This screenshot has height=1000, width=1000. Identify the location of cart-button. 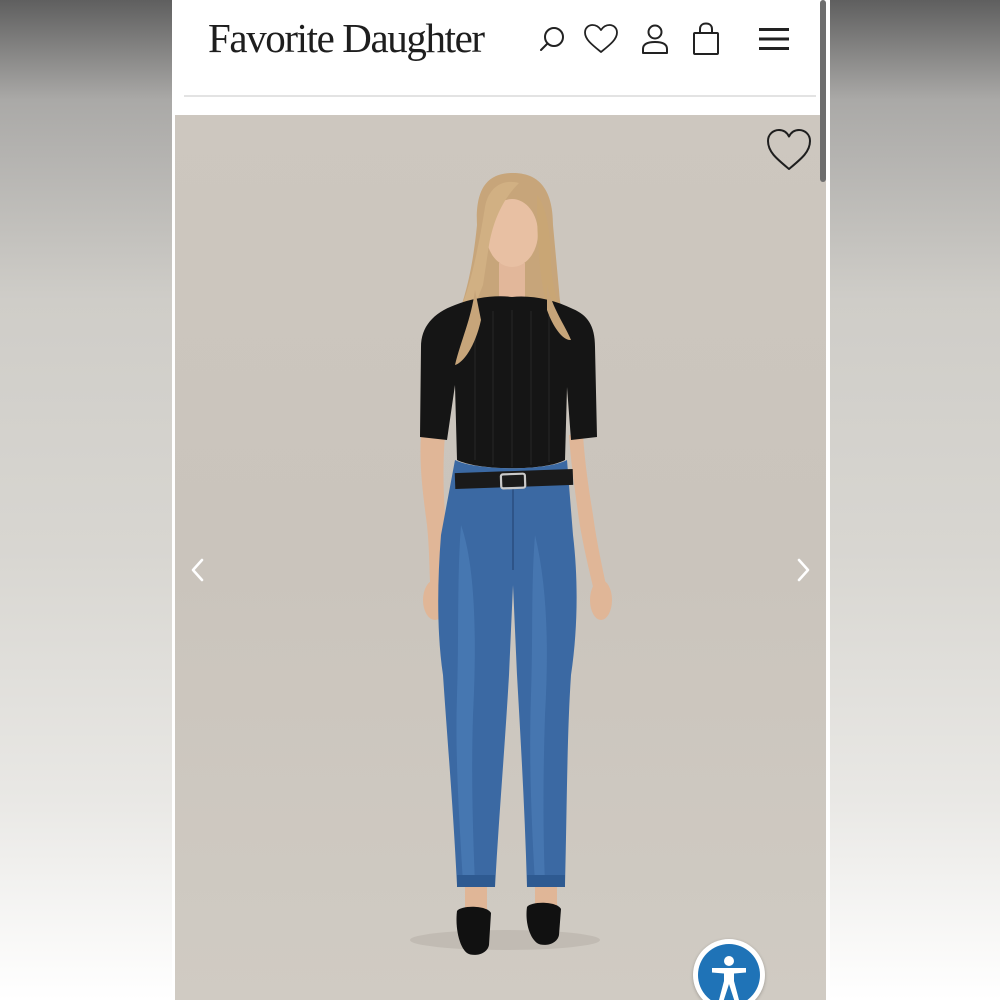
(706, 39).